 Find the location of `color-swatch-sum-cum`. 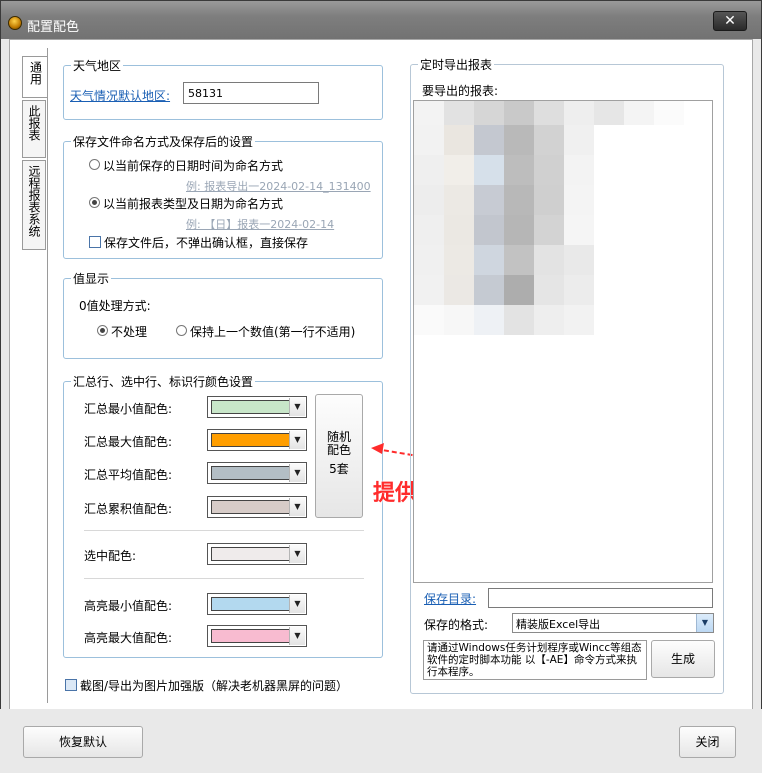

color-swatch-sum-cum is located at coordinates (250, 507).